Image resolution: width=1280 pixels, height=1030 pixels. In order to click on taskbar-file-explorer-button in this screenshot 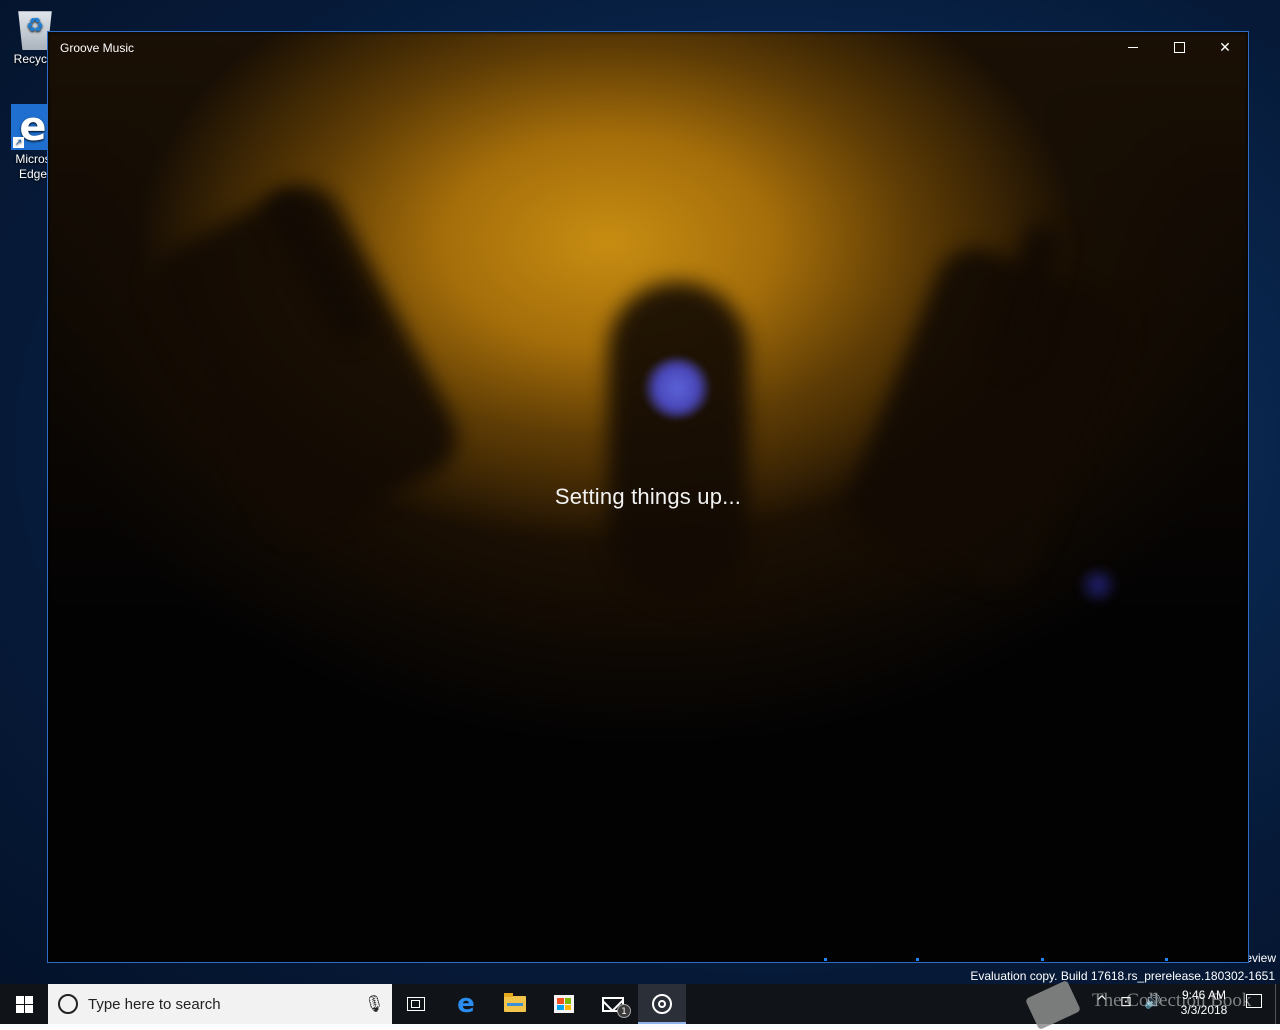, I will do `click(515, 1004)`.